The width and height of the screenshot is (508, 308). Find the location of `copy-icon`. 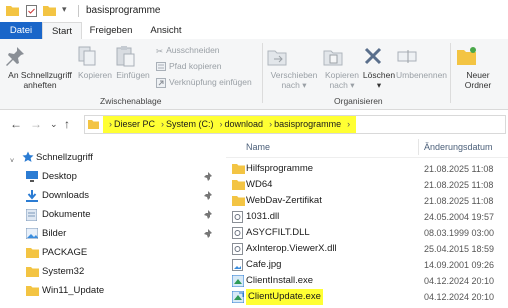

copy-icon is located at coordinates (95, 56).